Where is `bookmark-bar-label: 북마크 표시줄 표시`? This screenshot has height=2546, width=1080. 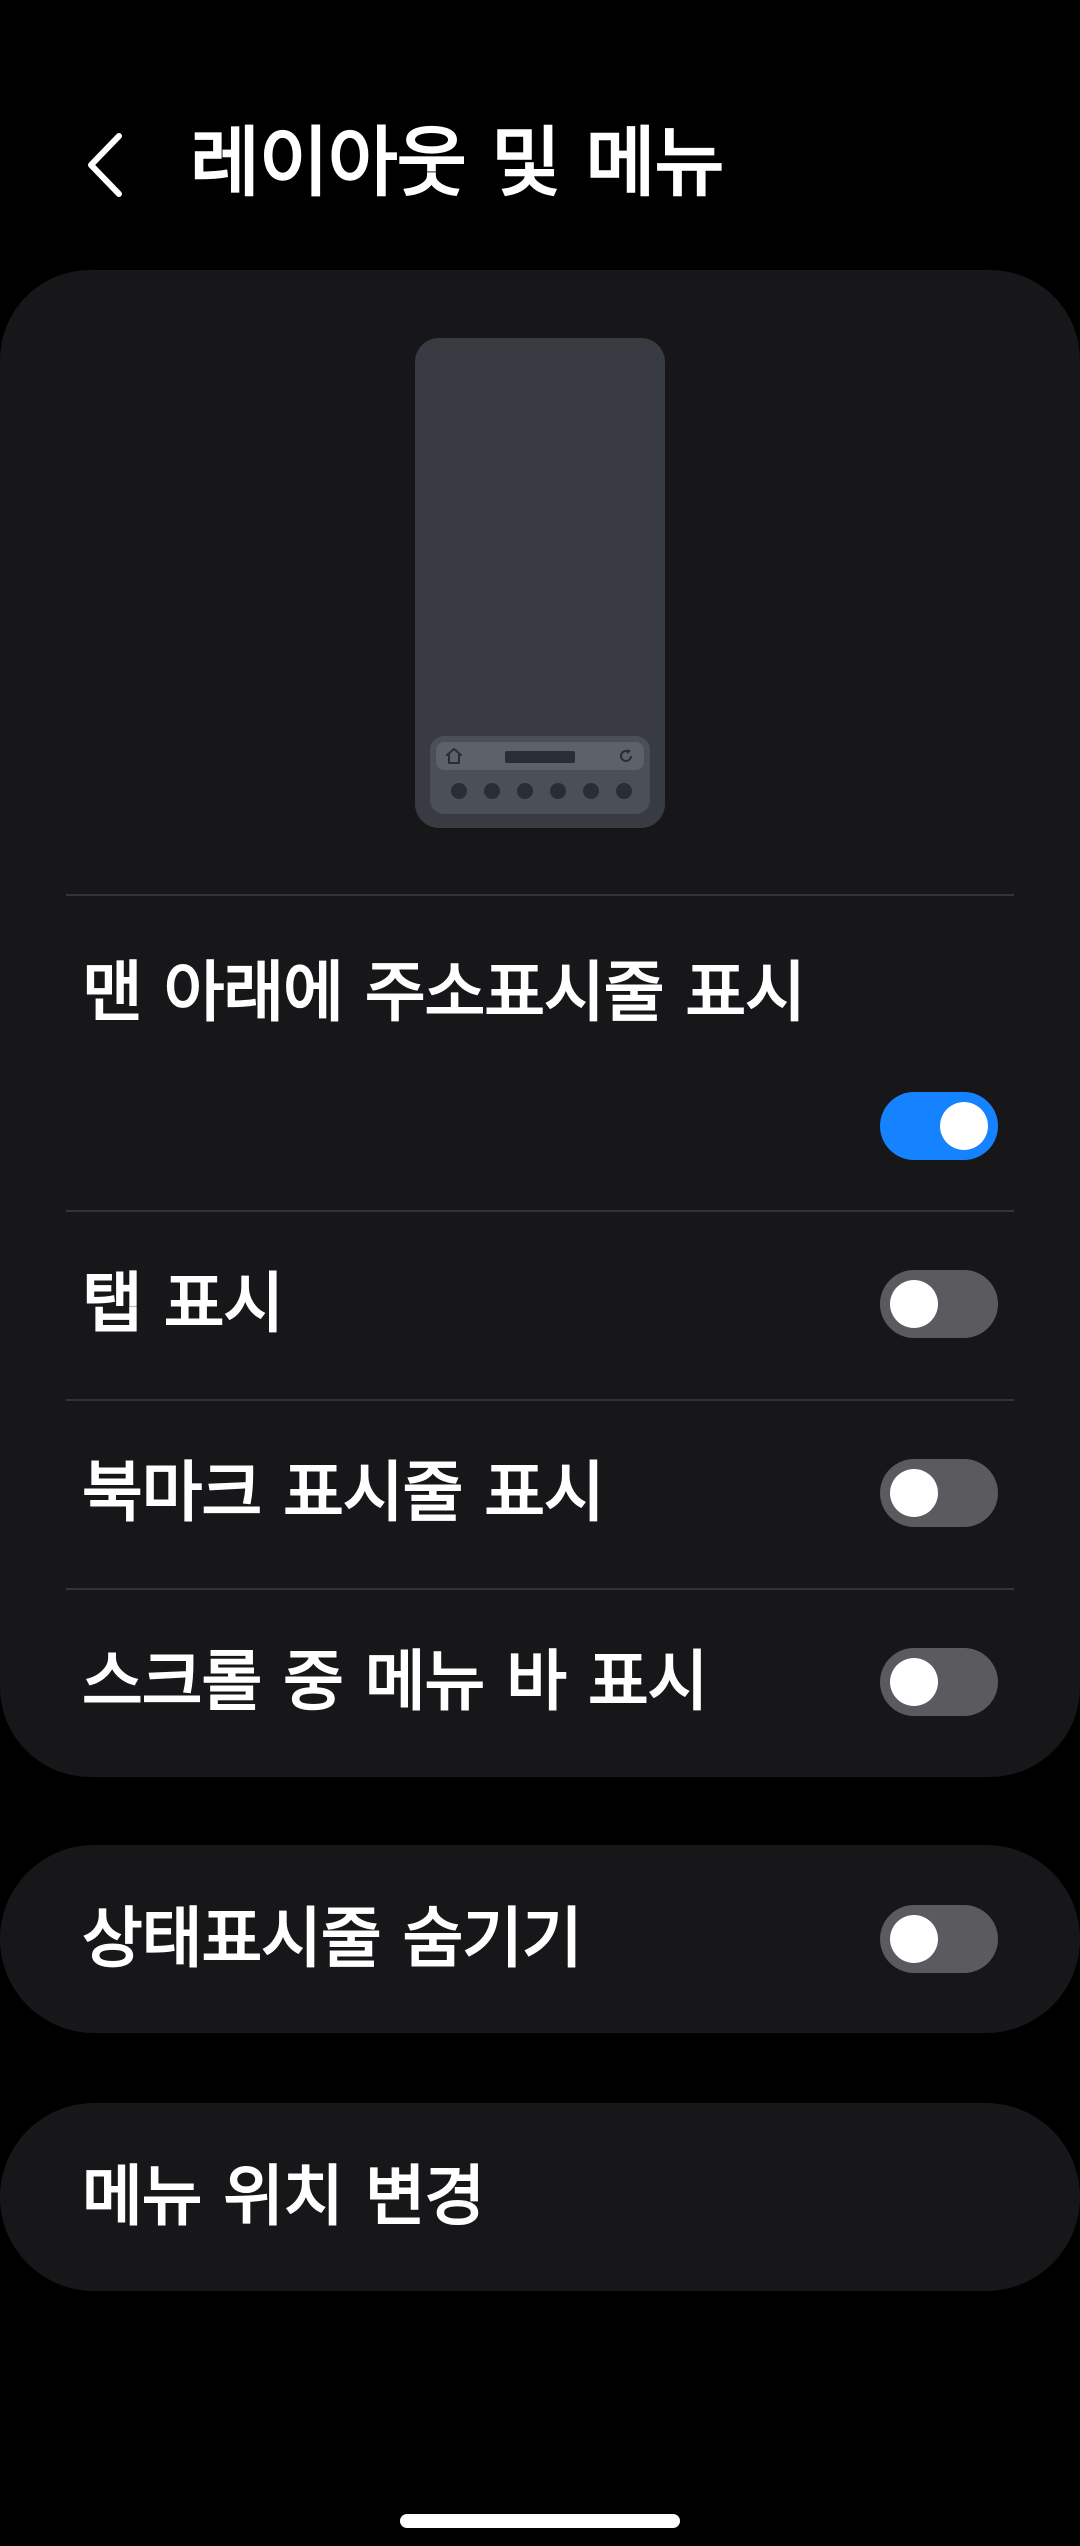
bookmark-bar-label: 북마크 표시줄 표시 is located at coordinates (343, 1492).